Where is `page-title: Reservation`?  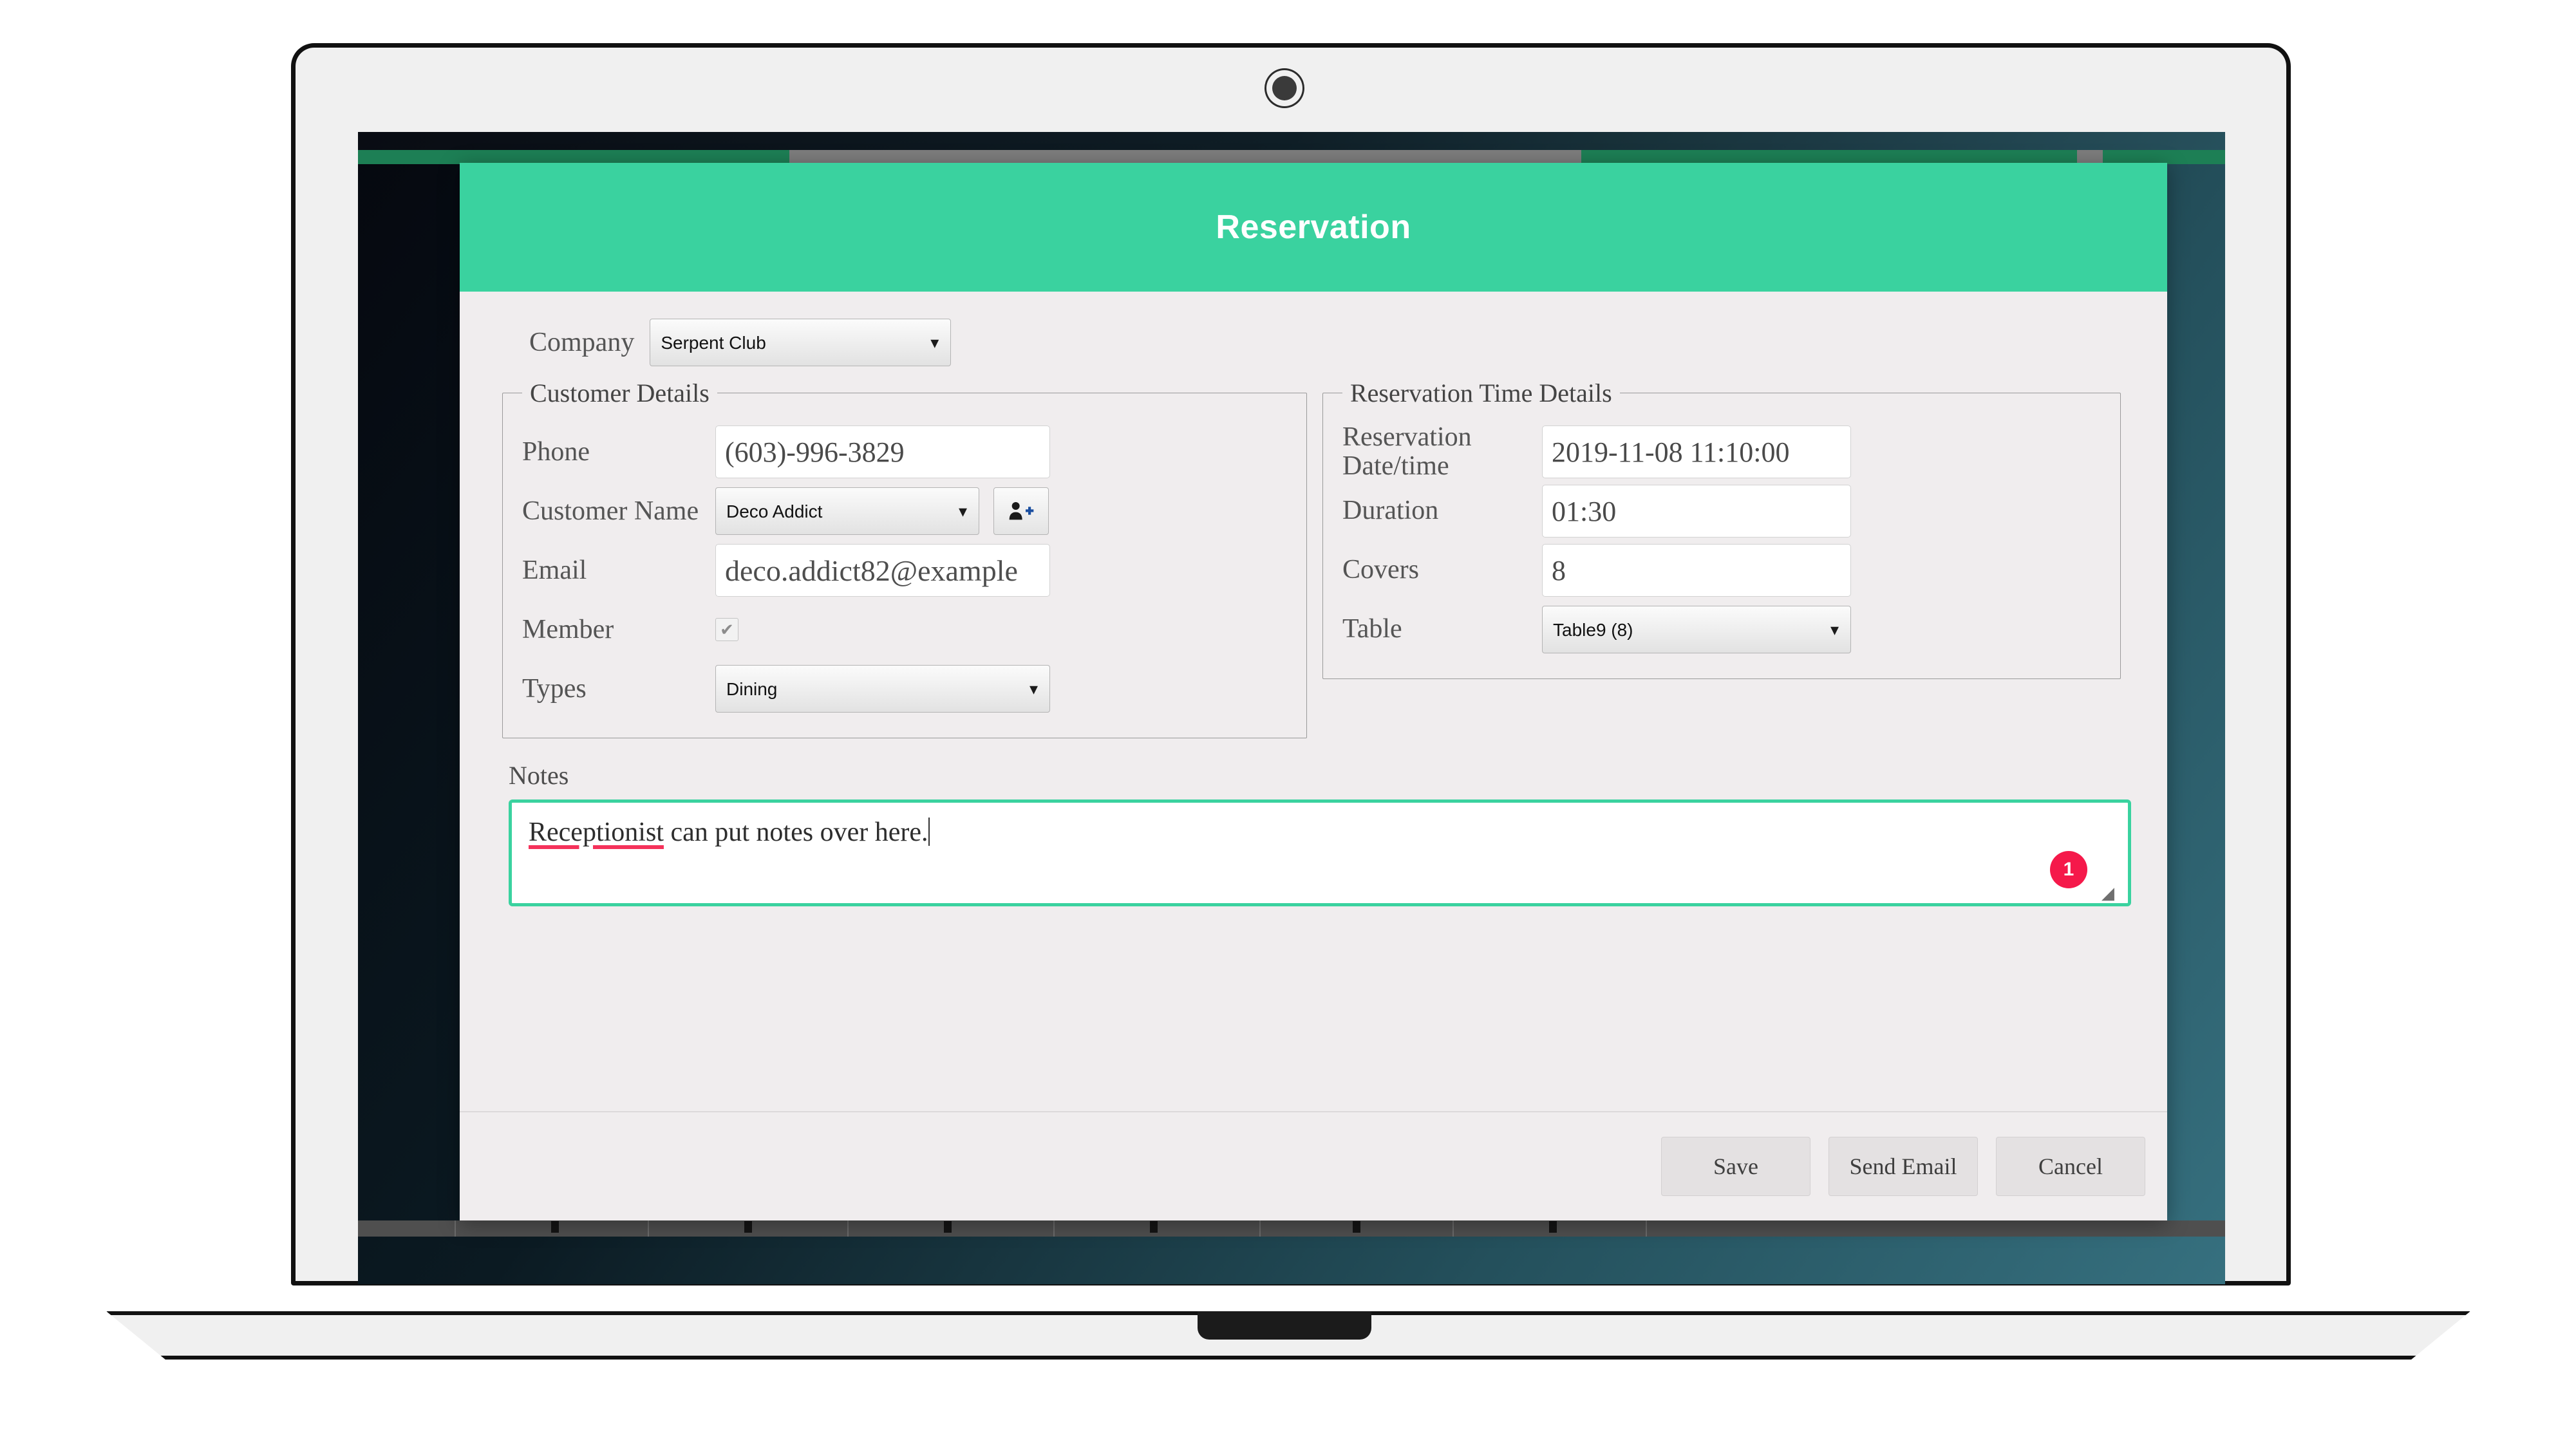
page-title: Reservation is located at coordinates (1313, 227).